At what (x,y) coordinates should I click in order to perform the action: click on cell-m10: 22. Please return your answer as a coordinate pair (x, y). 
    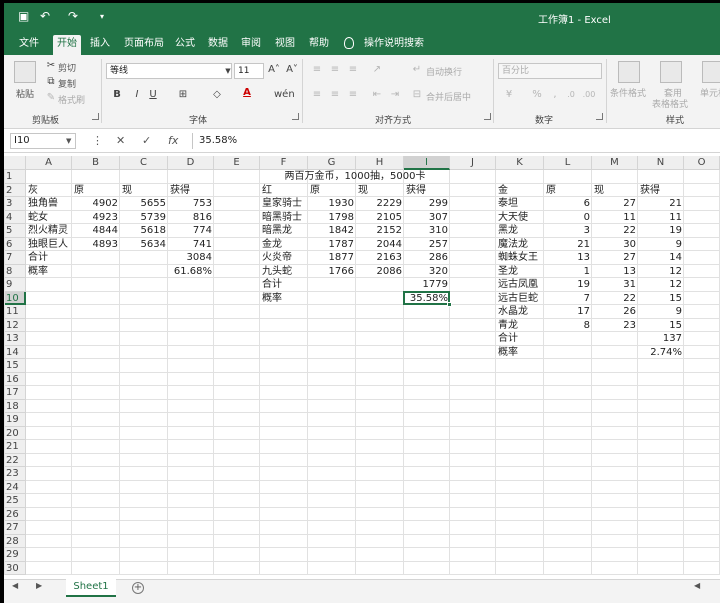
    Looking at the image, I should click on (615, 298).